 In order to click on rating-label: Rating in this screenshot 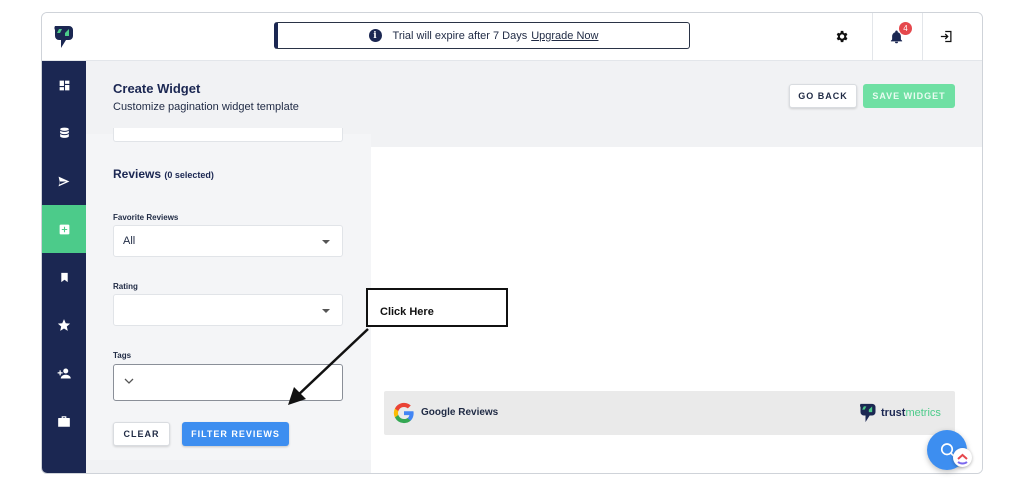, I will do `click(125, 286)`.